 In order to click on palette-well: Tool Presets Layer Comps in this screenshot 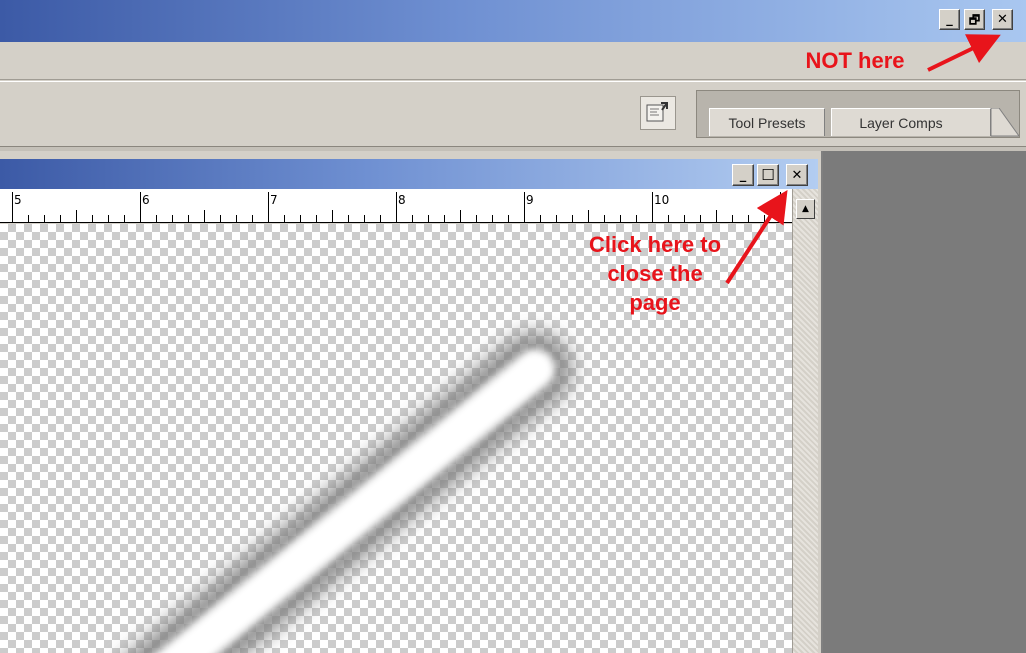, I will do `click(858, 114)`.